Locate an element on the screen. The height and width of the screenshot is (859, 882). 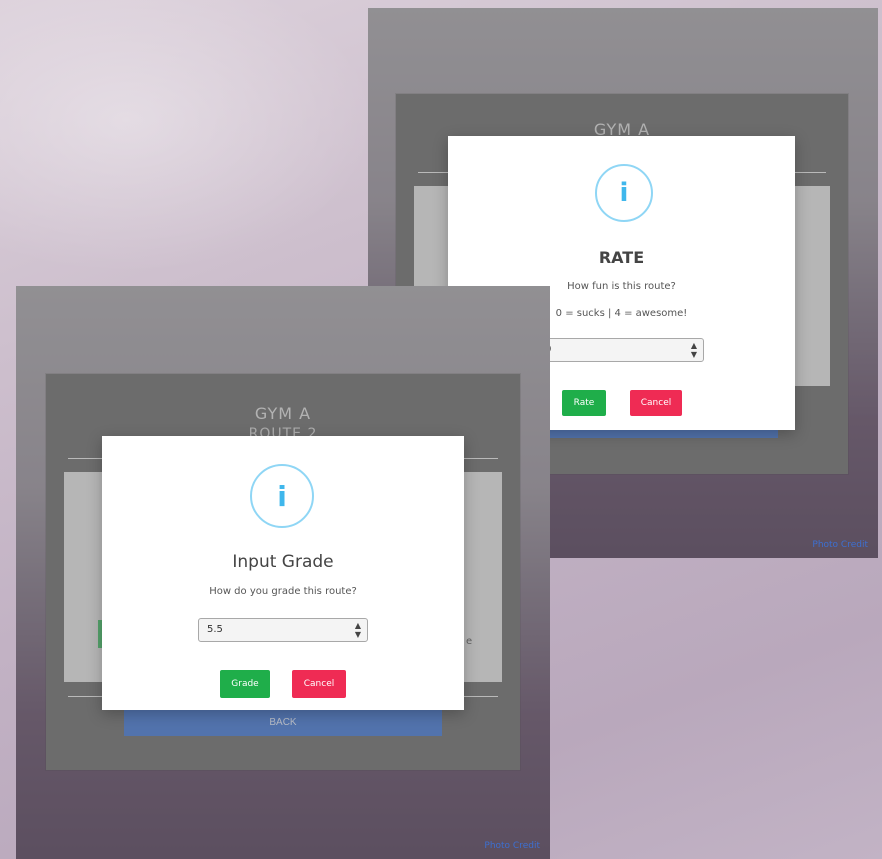
rate-button: Rate is located at coordinates (584, 403).